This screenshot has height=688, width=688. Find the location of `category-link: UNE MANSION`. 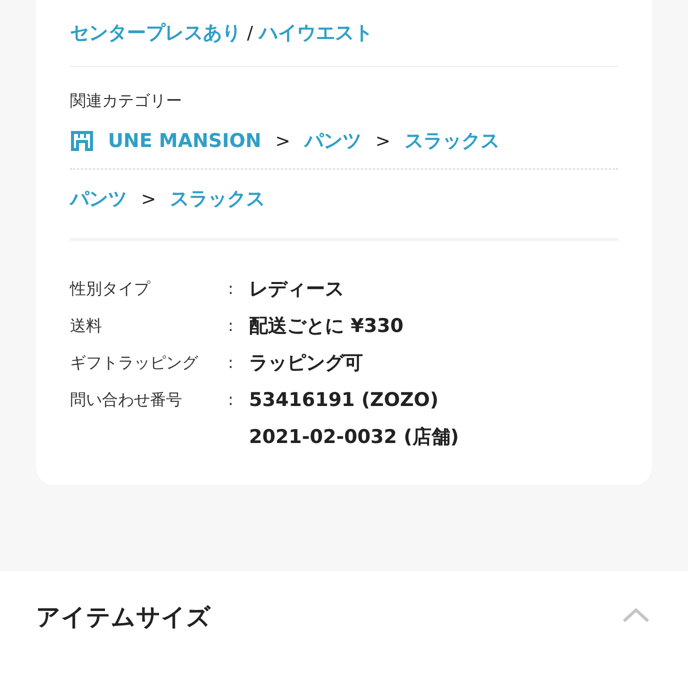

category-link: UNE MANSION is located at coordinates (185, 141).